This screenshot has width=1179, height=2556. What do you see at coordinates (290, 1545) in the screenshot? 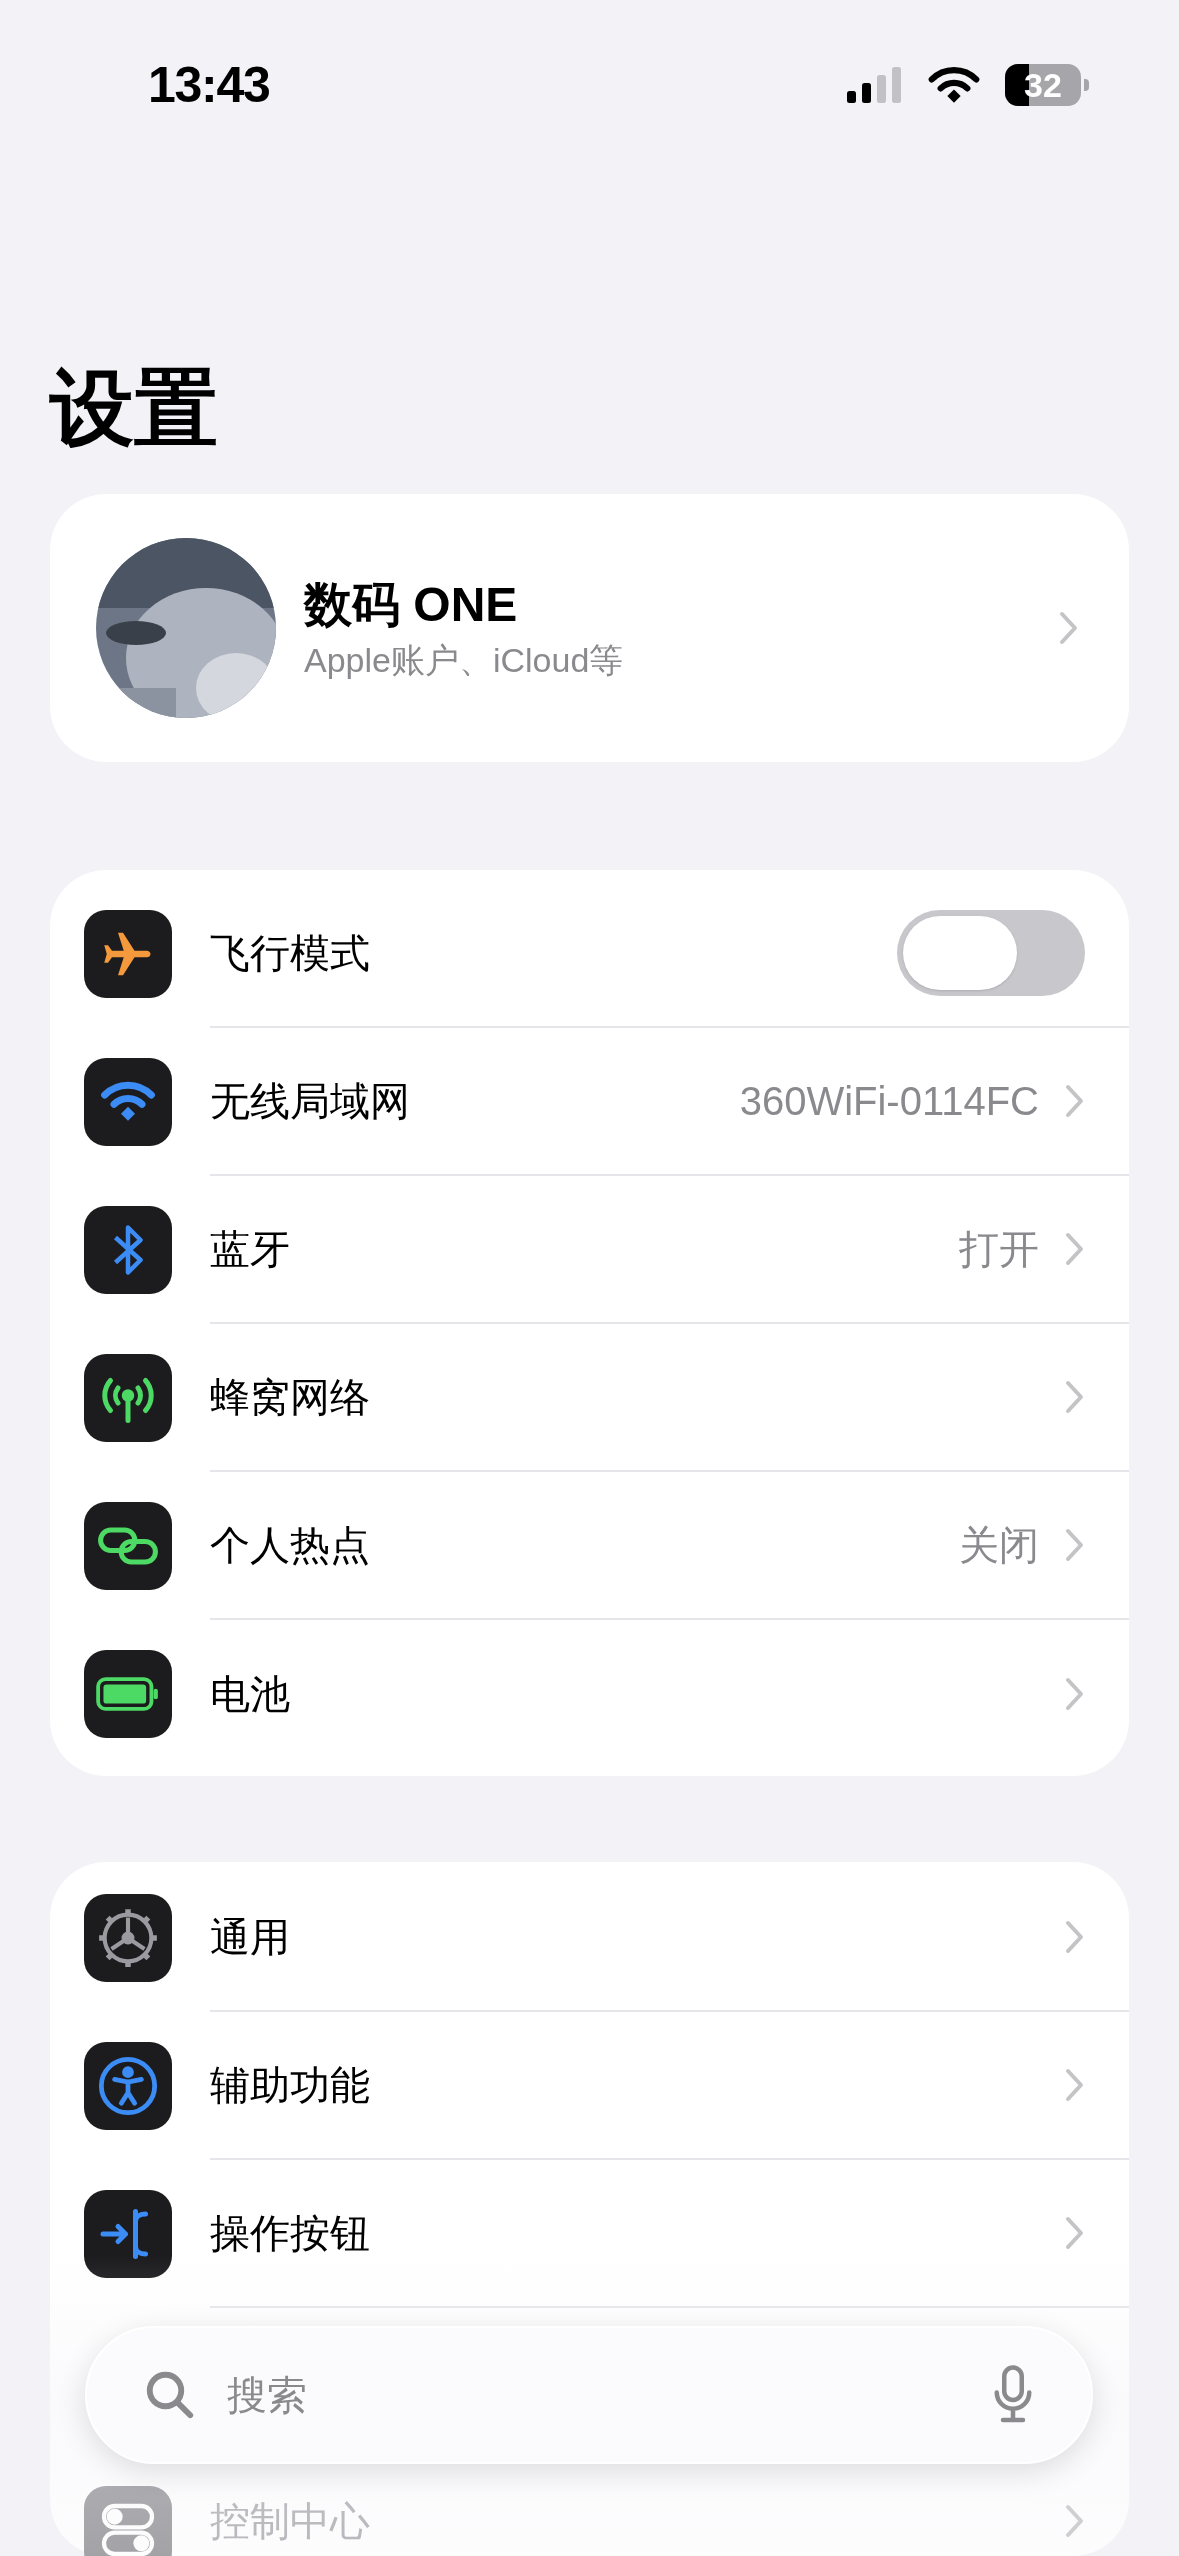
I see `row-label: 个人热点` at bounding box center [290, 1545].